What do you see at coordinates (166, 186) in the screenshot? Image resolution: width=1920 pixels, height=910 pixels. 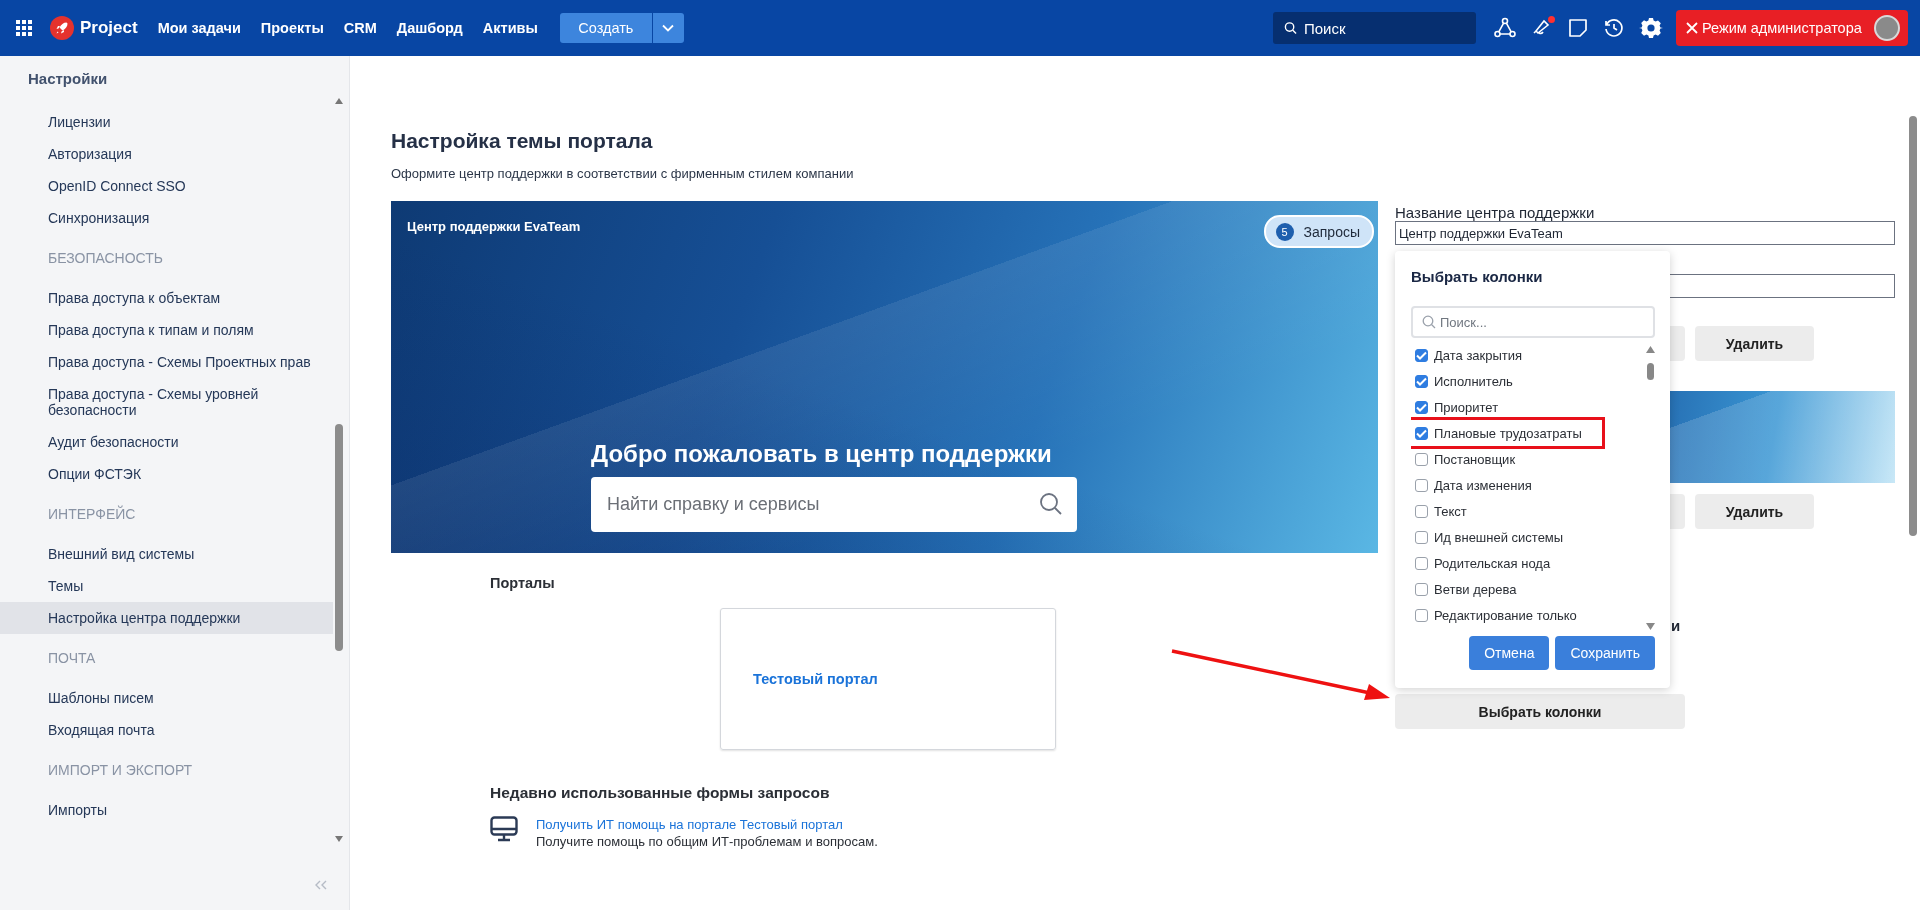 I see `sidebar-item: OpenID Connect SSO` at bounding box center [166, 186].